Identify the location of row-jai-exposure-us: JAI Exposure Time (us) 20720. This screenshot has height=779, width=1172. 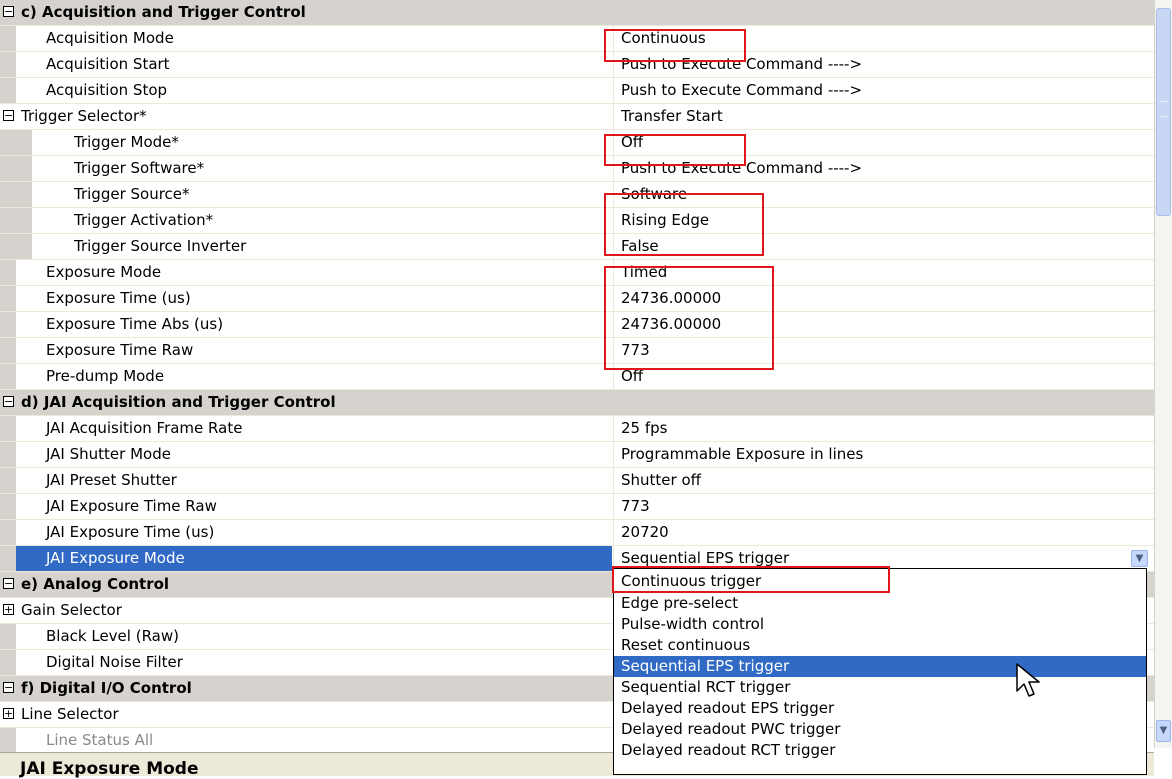
(577, 533).